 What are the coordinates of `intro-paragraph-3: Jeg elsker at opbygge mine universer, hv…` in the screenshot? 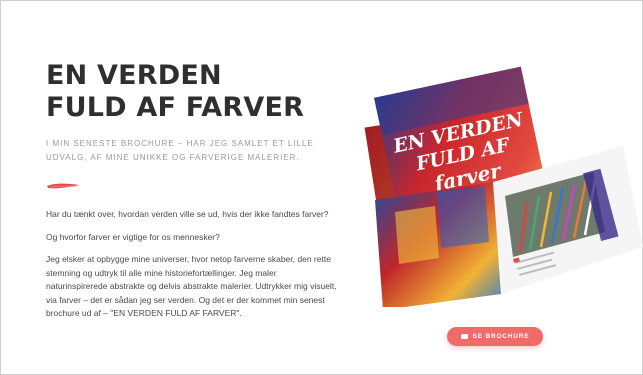 It's located at (191, 286).